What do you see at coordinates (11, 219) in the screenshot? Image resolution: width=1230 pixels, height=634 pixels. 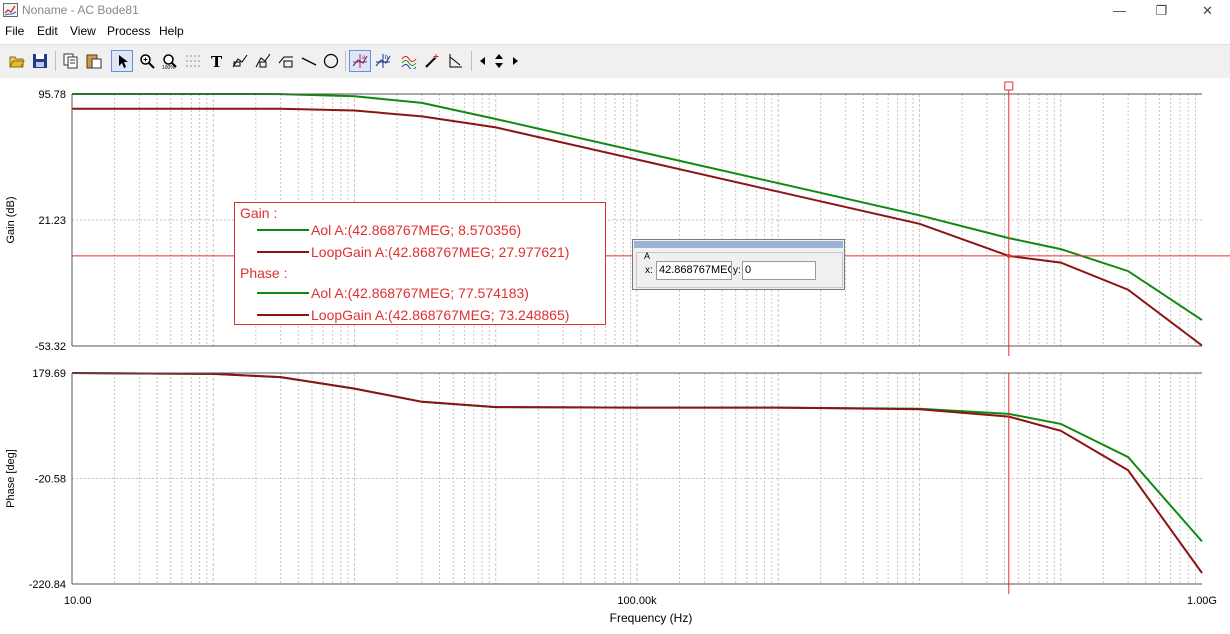 I see `gain-ylabel: Gain (dB)` at bounding box center [11, 219].